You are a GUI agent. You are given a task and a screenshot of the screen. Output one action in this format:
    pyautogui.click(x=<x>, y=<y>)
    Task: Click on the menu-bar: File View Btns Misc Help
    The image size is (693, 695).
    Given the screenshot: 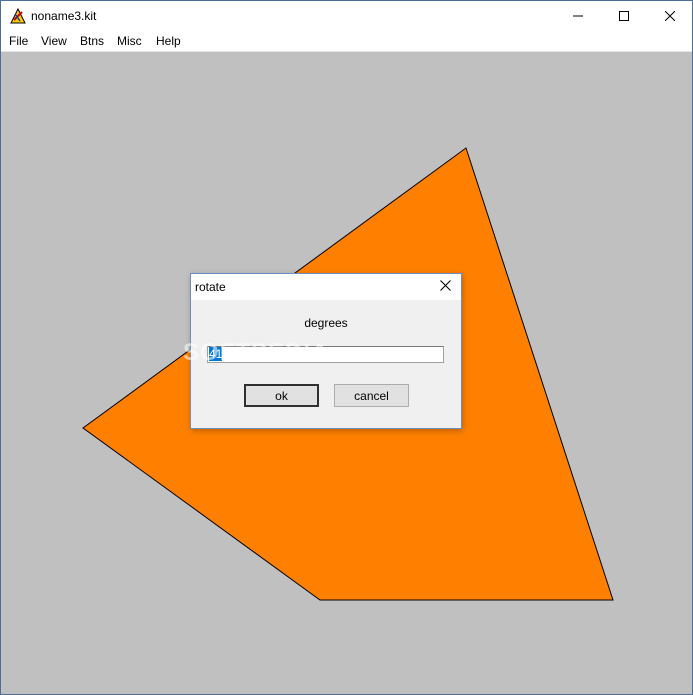 What is the action you would take?
    pyautogui.click(x=346, y=41)
    